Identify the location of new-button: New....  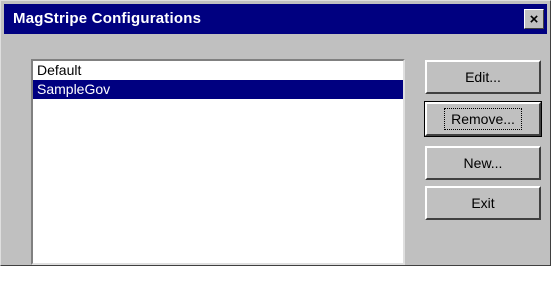
(483, 163).